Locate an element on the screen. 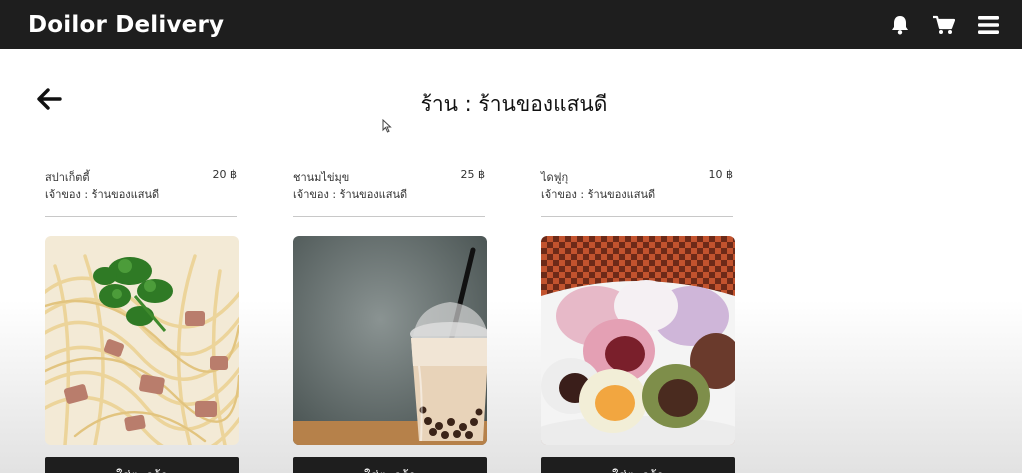 This screenshot has height=473, width=1022. bubble-milk-tea-image is located at coordinates (390, 340).